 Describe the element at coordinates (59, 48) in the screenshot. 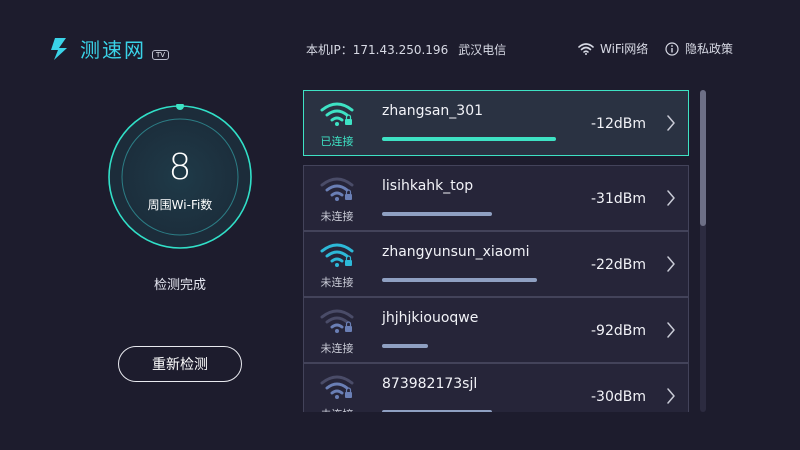

I see `speed-logo-icon` at that location.